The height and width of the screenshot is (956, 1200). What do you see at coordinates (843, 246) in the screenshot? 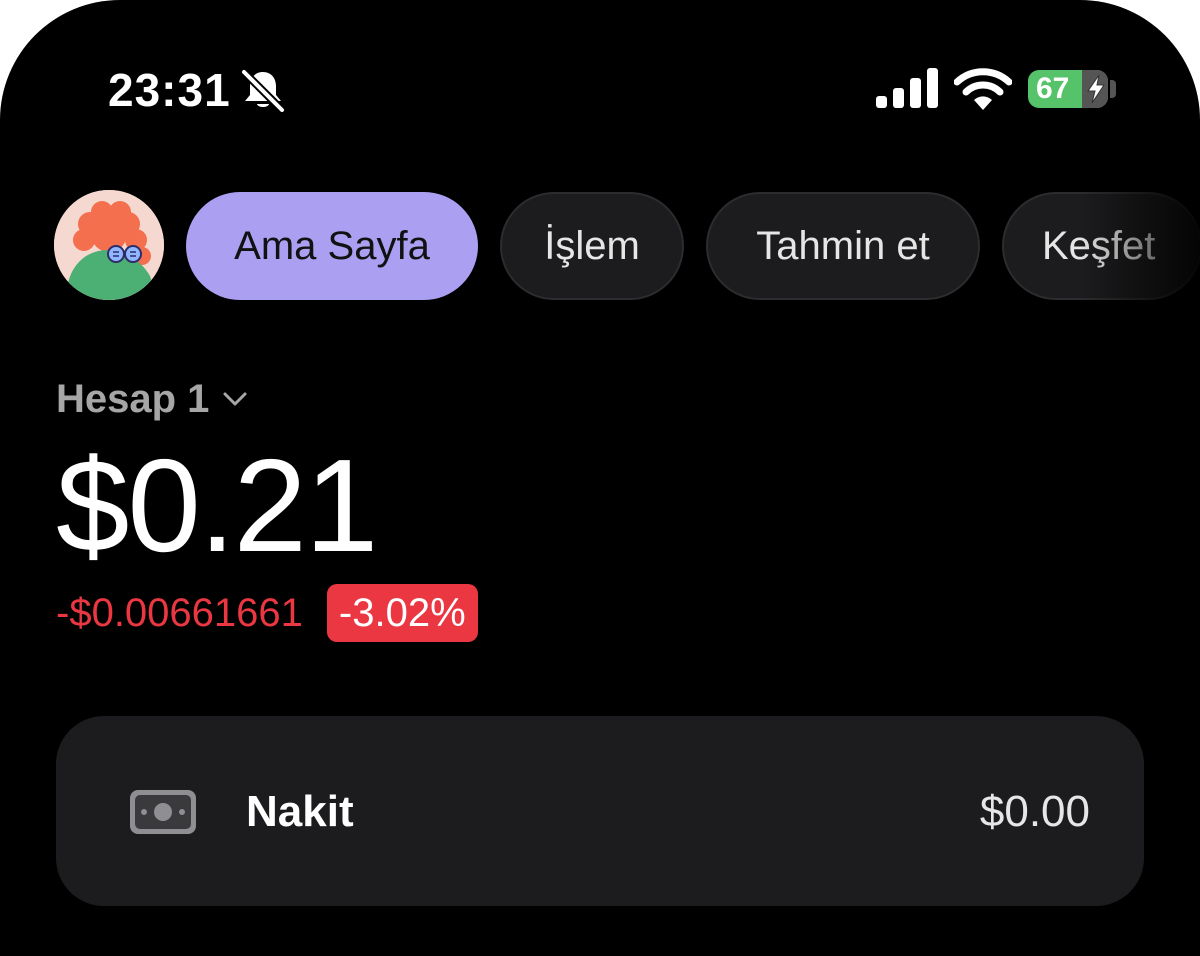
I see `tab-predict: Tahmin et` at bounding box center [843, 246].